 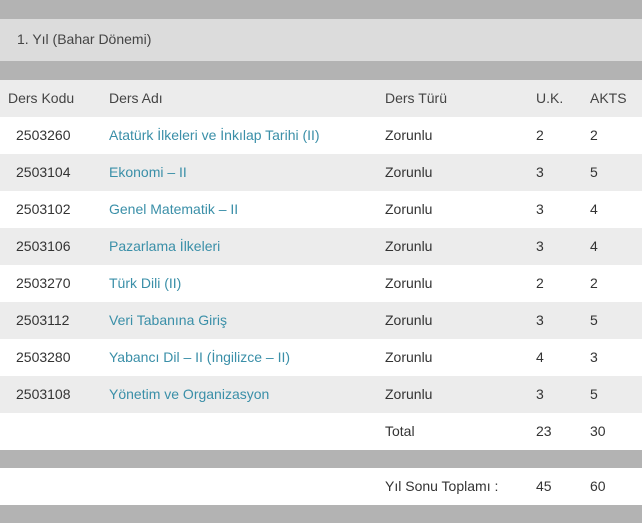 What do you see at coordinates (136, 98) in the screenshot?
I see `header-ders-adi: Ders Adı` at bounding box center [136, 98].